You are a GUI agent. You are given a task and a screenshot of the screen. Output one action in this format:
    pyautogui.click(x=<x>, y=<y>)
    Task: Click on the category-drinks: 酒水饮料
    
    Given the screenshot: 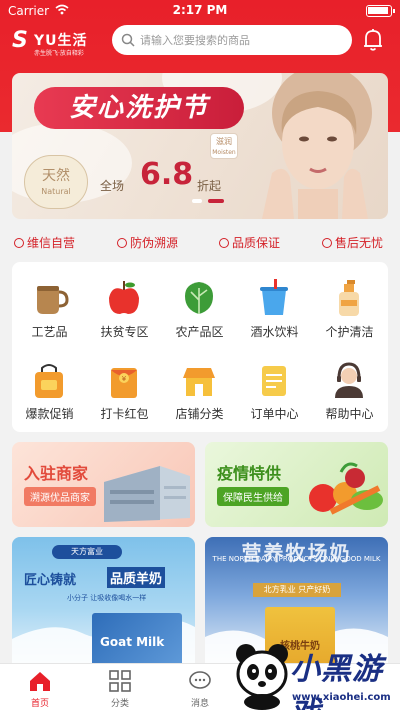 What is the action you would take?
    pyautogui.click(x=274, y=305)
    